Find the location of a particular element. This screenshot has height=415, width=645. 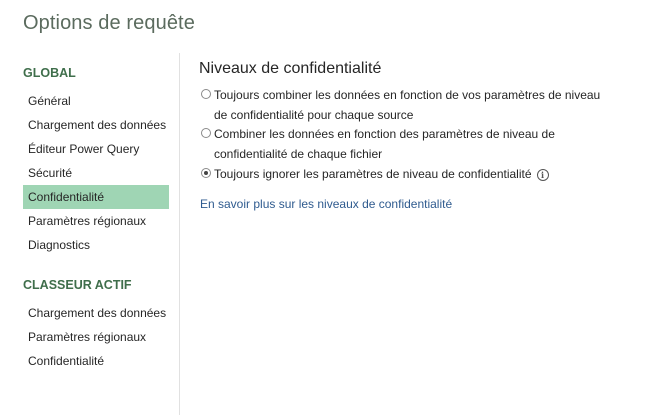

radio-combine-by-source is located at coordinates (206, 94).